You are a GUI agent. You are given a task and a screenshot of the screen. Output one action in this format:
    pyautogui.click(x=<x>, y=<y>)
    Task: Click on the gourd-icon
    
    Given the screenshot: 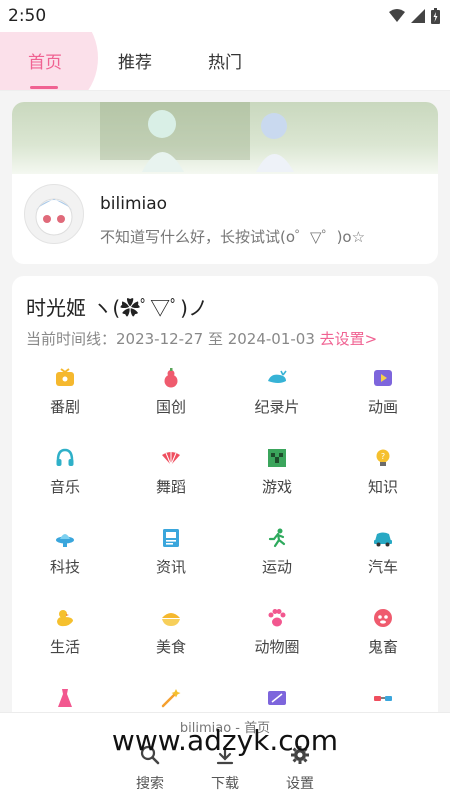 What is the action you would take?
    pyautogui.click(x=171, y=378)
    